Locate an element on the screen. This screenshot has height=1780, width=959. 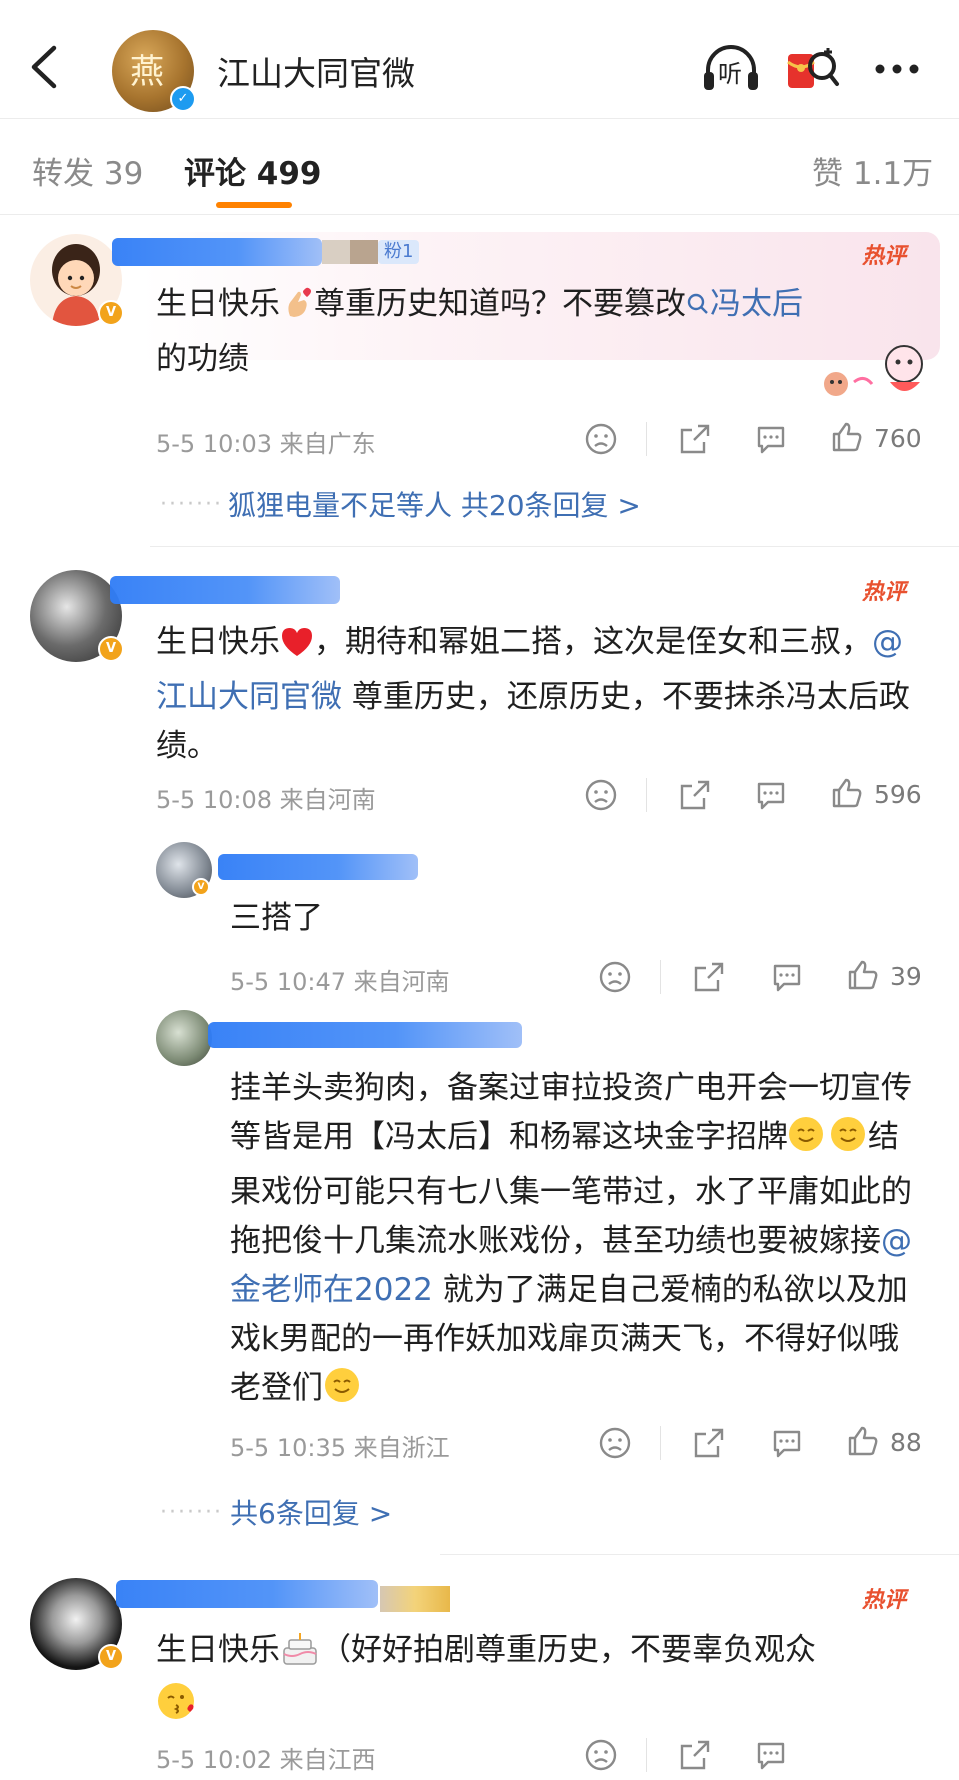
comment-time: 5-5 10:08 is located at coordinates (214, 800).